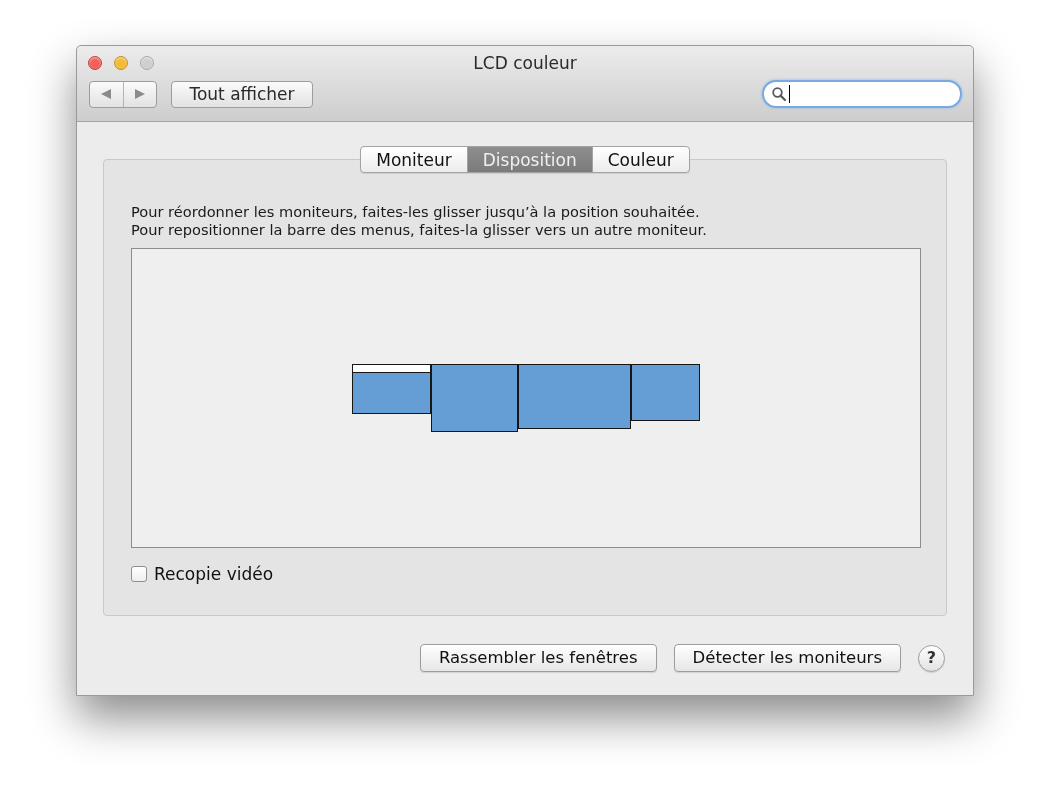 The image size is (1050, 802). Describe the element at coordinates (538, 658) in the screenshot. I see `push-button: Rassembler les fenêtres` at that location.